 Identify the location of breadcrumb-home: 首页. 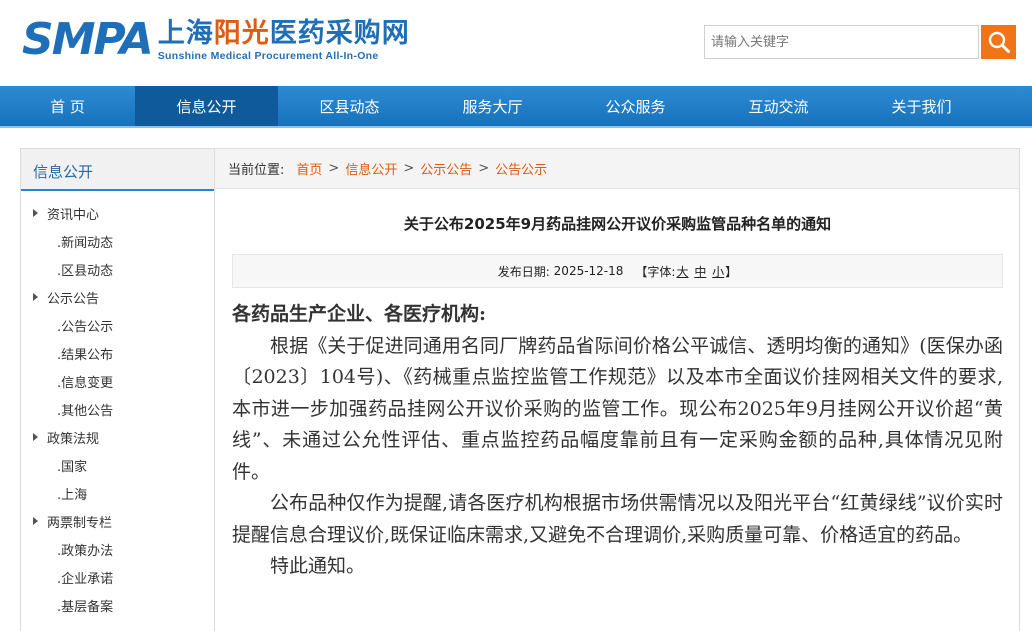
(309, 168).